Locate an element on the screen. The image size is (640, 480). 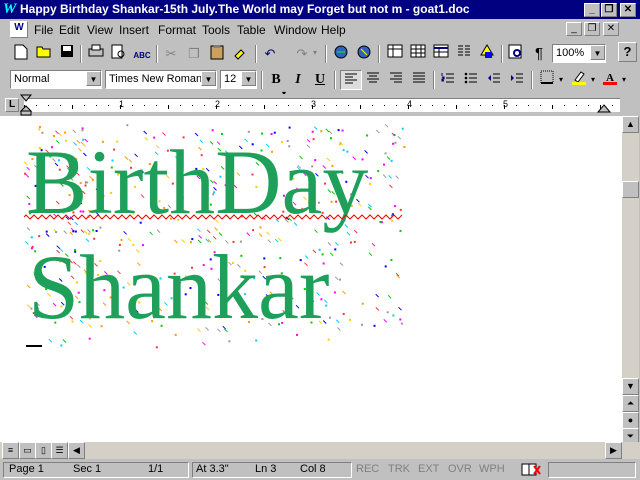
minimize-button: _ is located at coordinates (592, 10).